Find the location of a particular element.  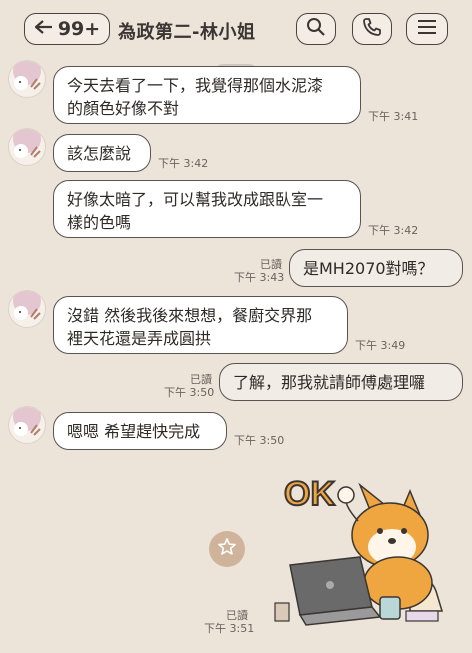

star-icon is located at coordinates (227, 549).